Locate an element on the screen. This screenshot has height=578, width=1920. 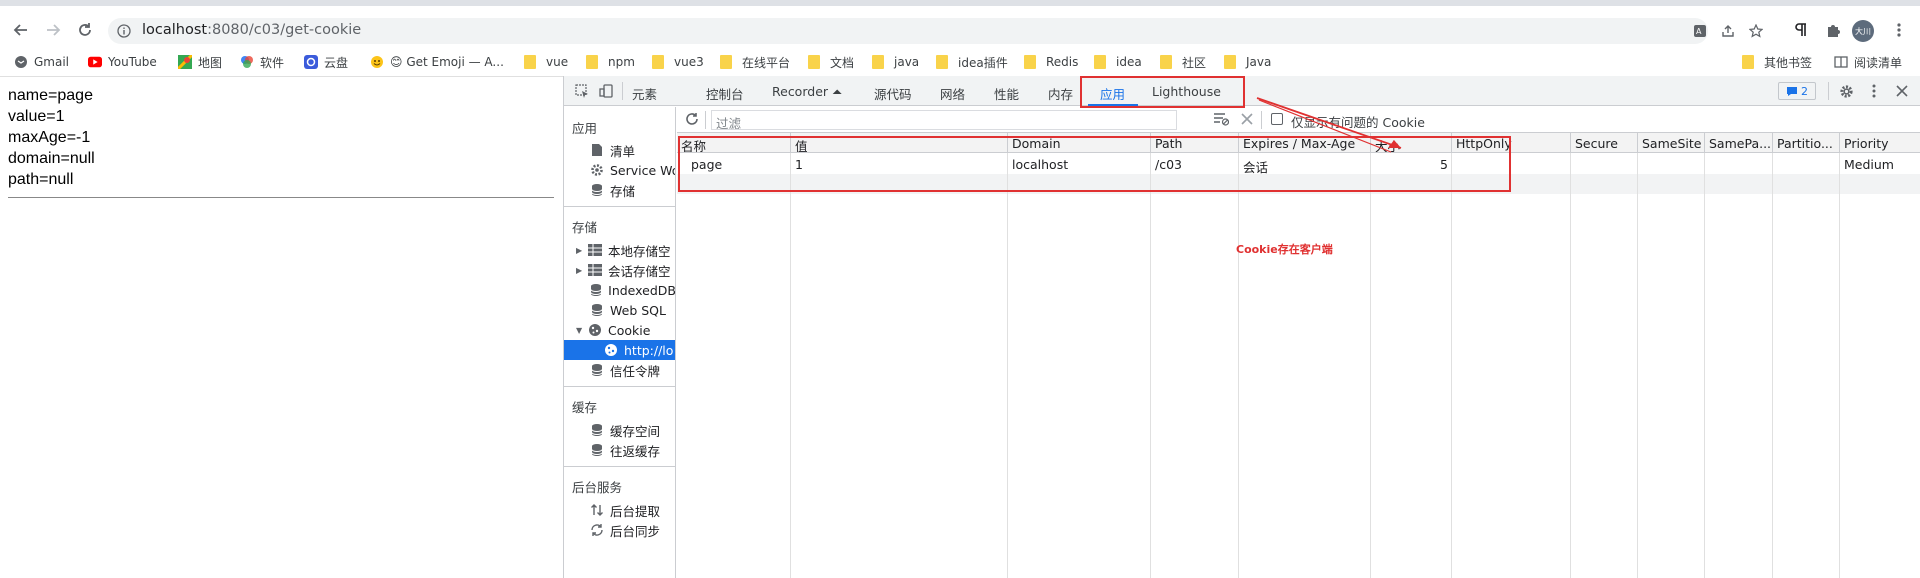
column-header-priority: Priority is located at coordinates (1880, 143).